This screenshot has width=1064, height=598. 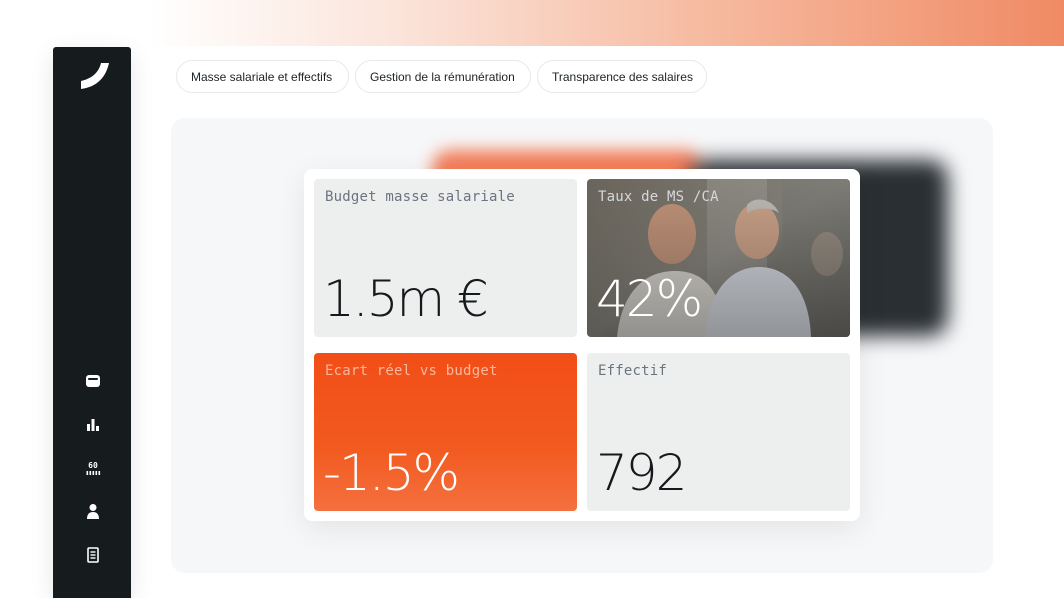 I want to click on kpi-card-budget: Budget masse salariale 1.5m €, so click(x=445, y=258).